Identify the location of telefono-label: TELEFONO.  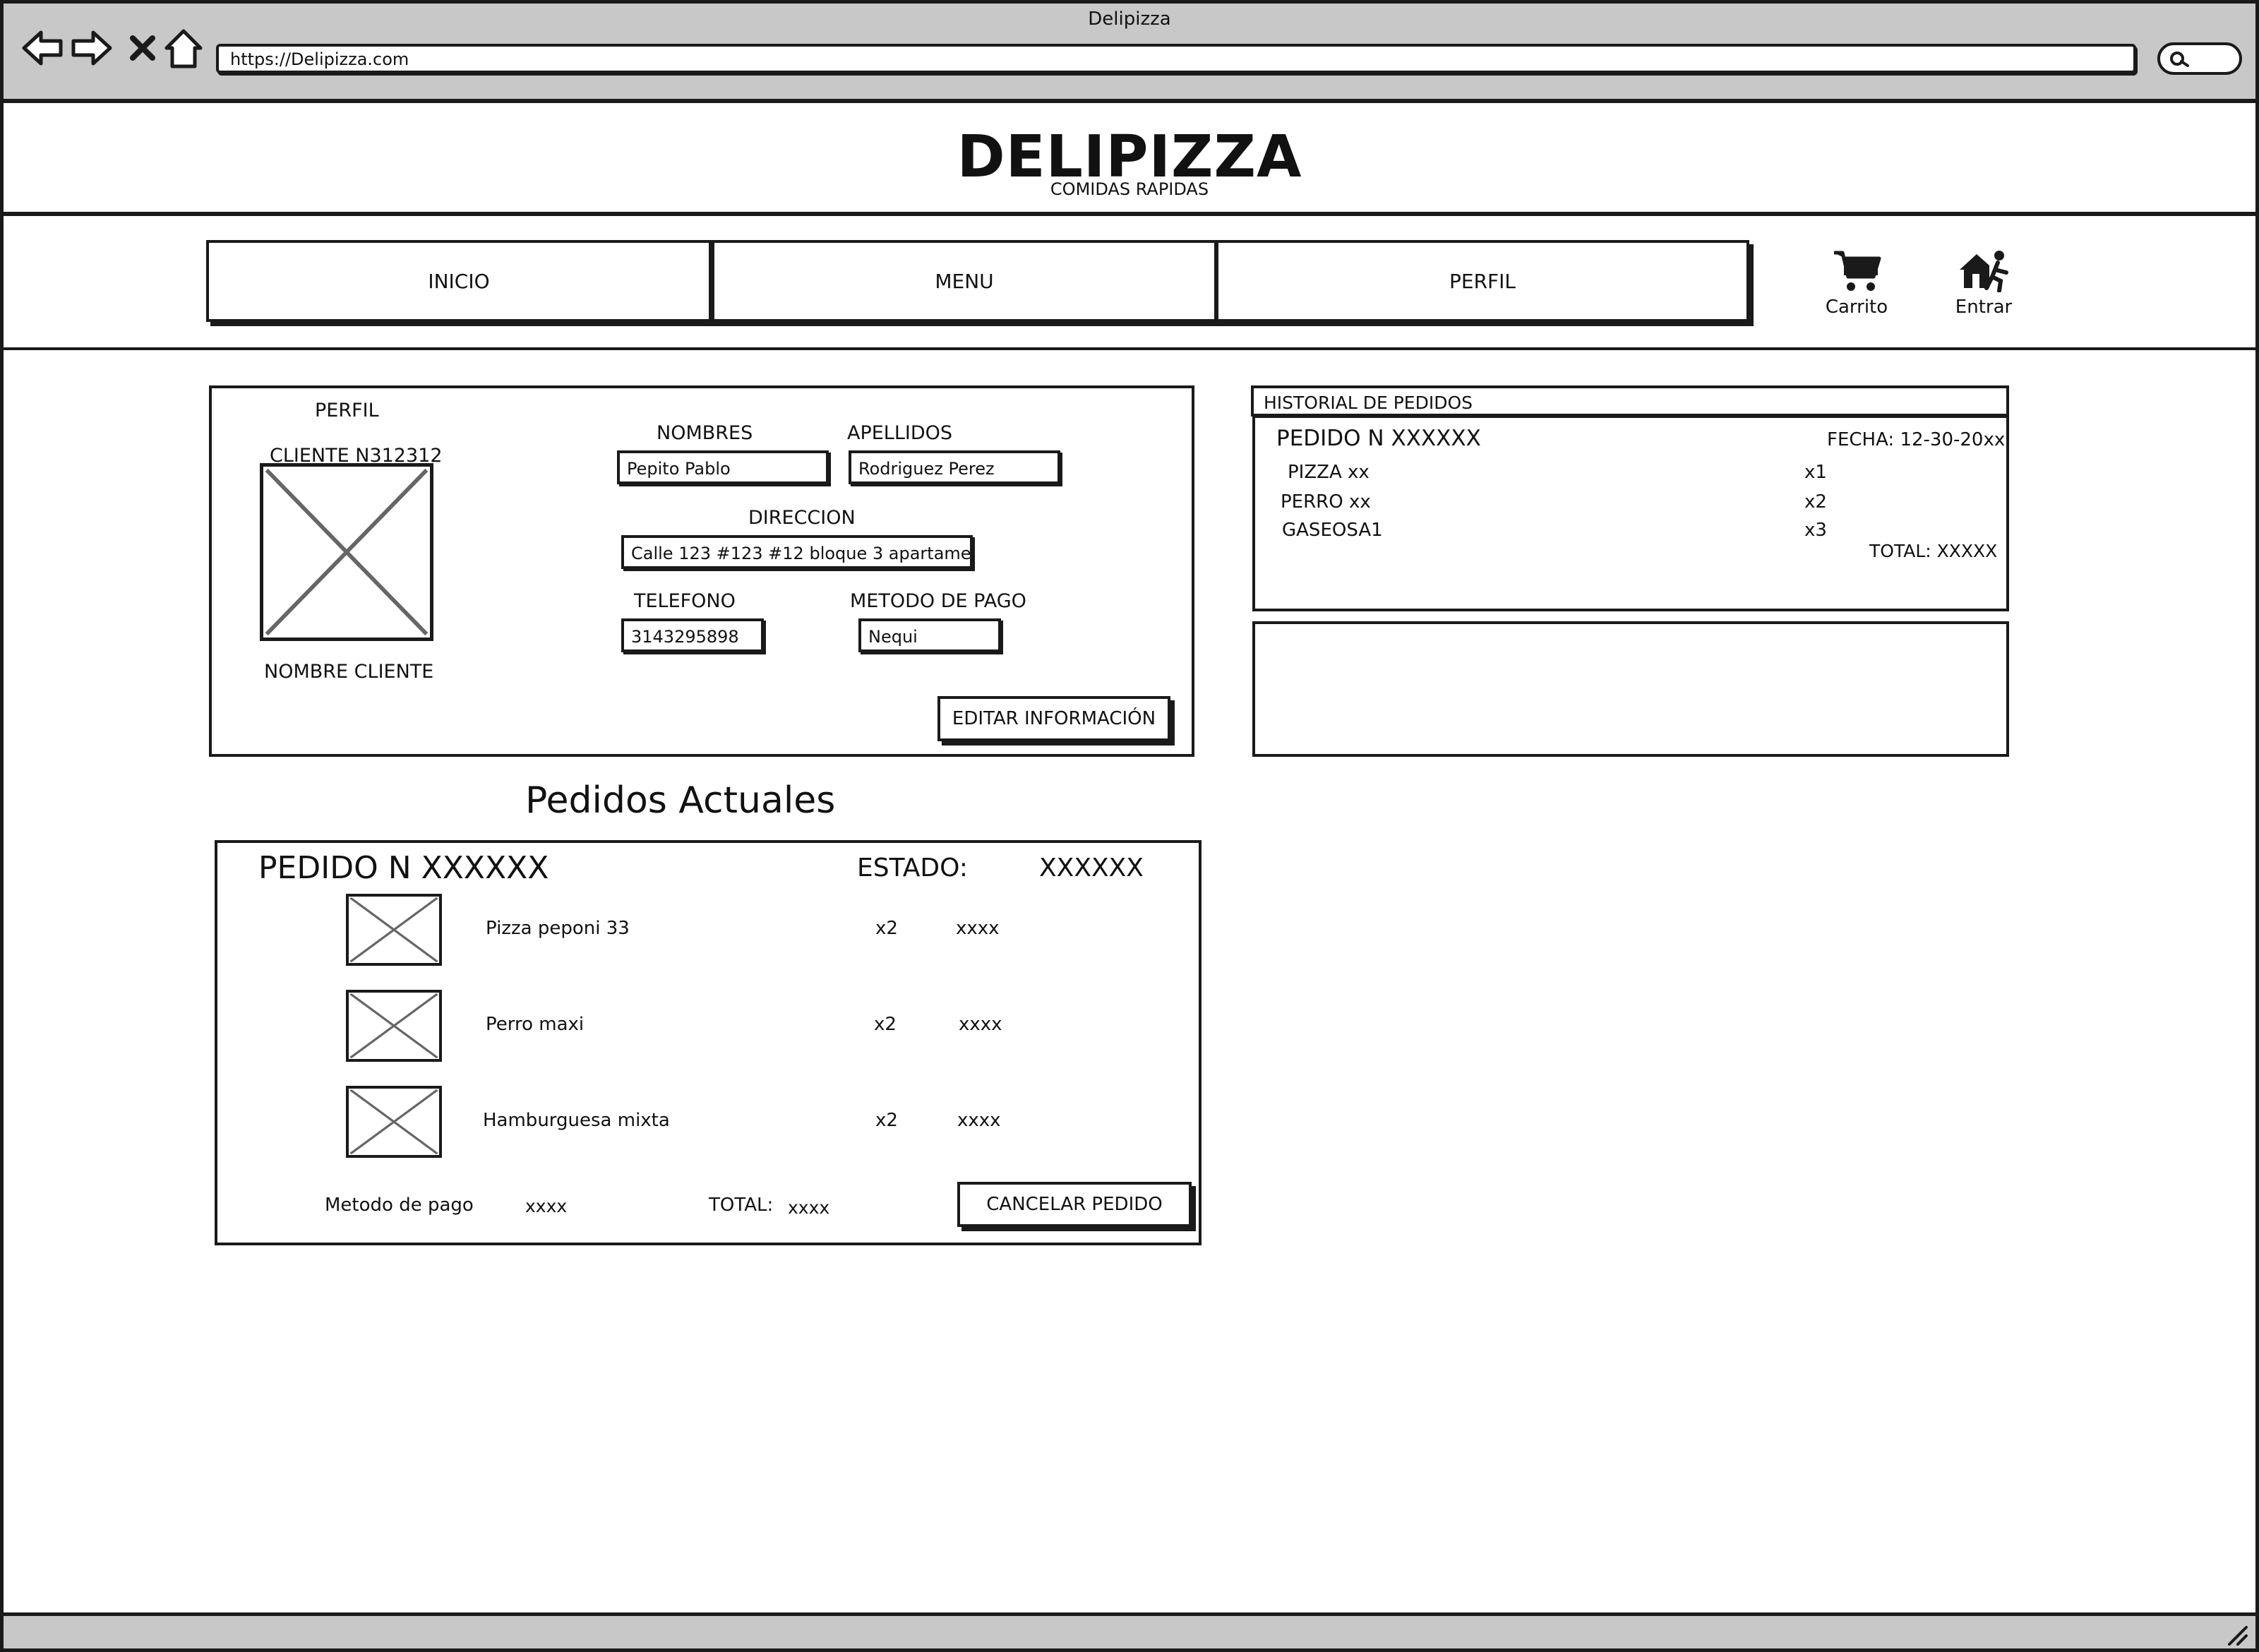
(685, 601).